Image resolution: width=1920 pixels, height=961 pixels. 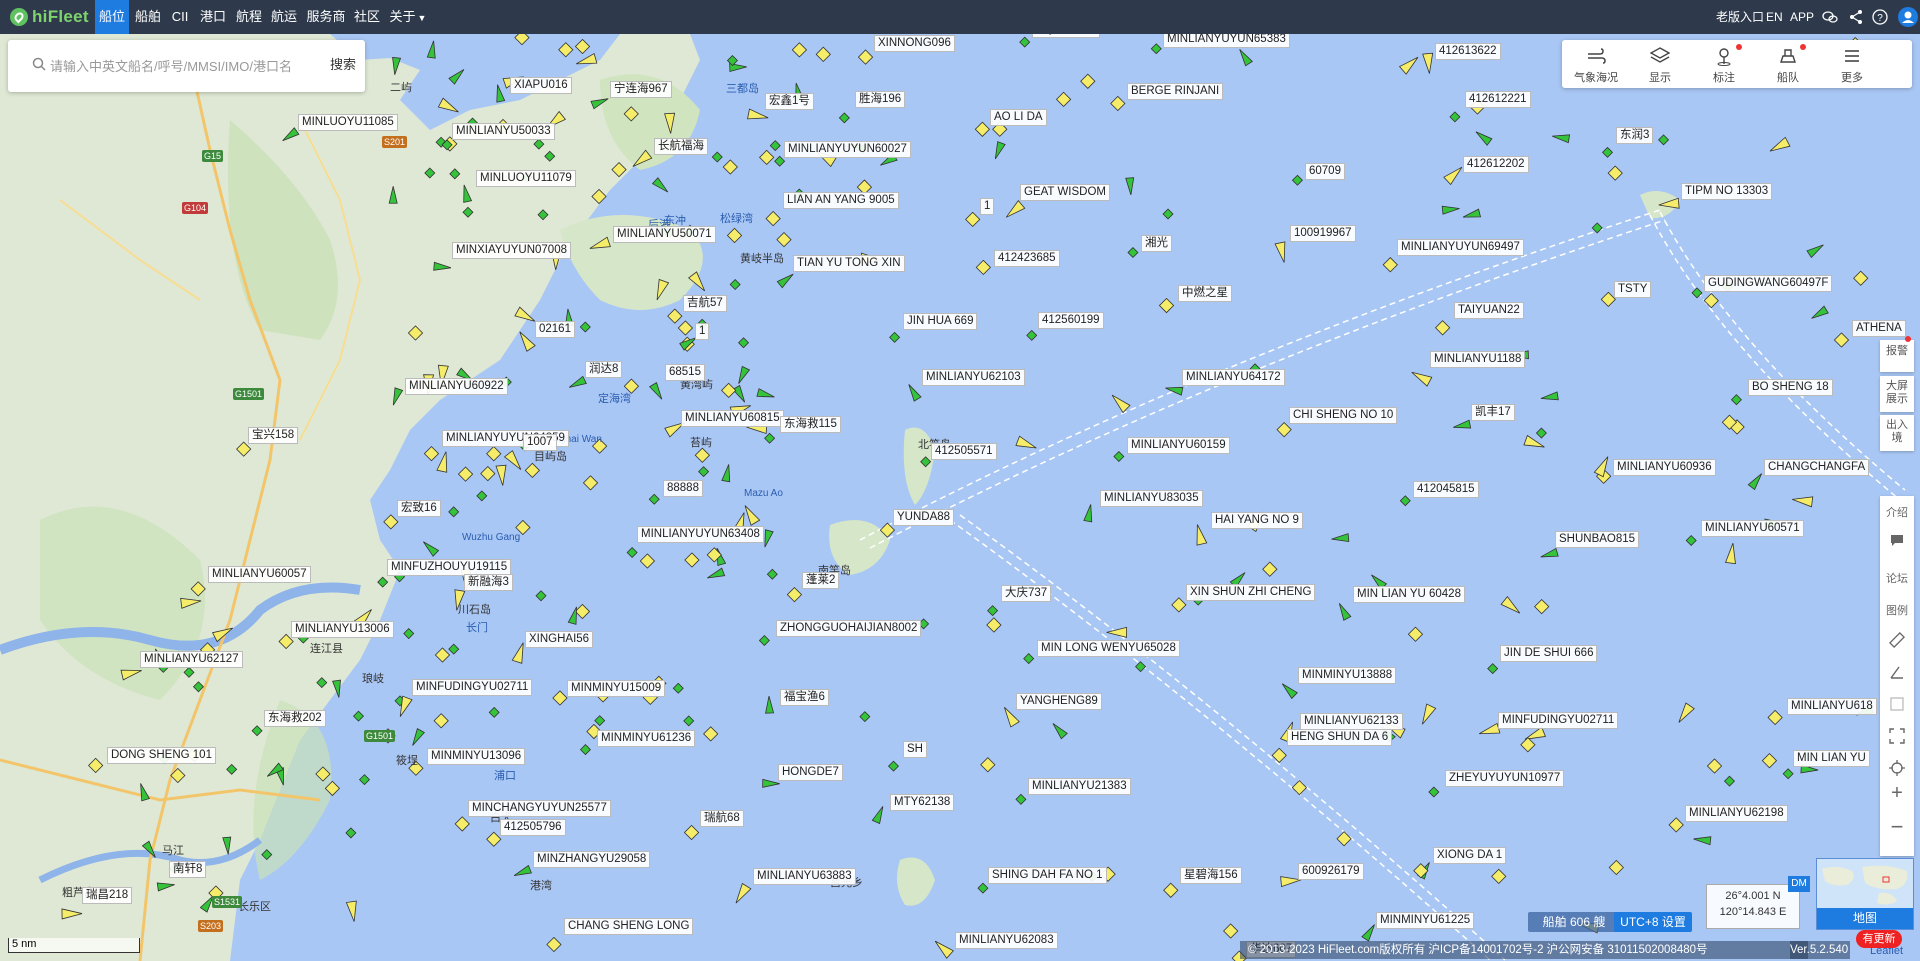 What do you see at coordinates (810, 772) in the screenshot?
I see `ship-label: HONGDE7` at bounding box center [810, 772].